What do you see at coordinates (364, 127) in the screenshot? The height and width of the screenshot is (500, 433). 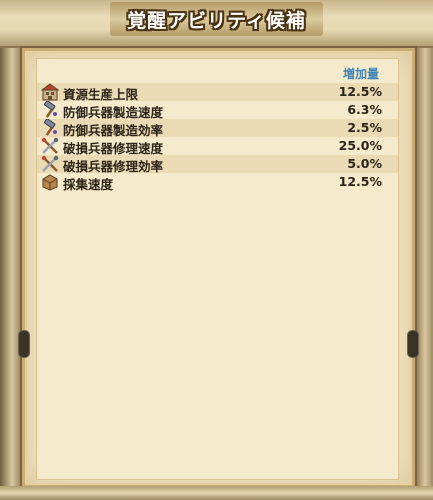 I see `ability-value: 2.5%` at bounding box center [364, 127].